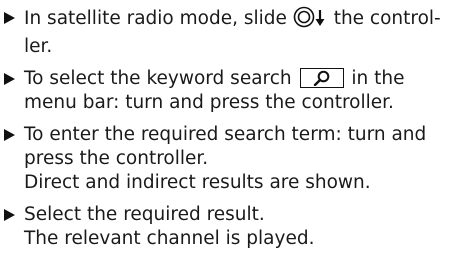  What do you see at coordinates (209, 102) in the screenshot?
I see `step-line-cont: menu bar: turn and press the controller.` at bounding box center [209, 102].